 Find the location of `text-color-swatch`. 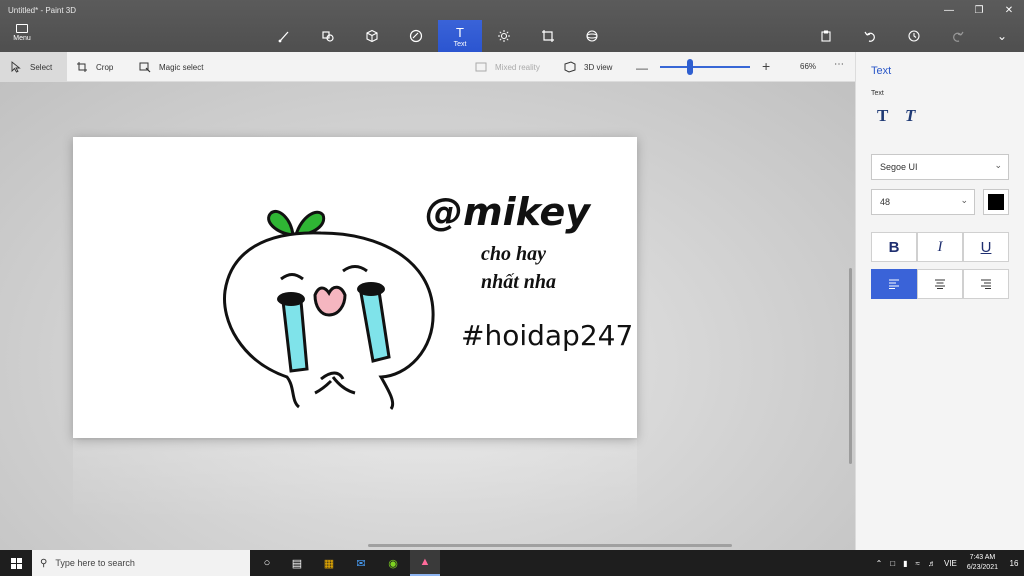

text-color-swatch is located at coordinates (996, 202).